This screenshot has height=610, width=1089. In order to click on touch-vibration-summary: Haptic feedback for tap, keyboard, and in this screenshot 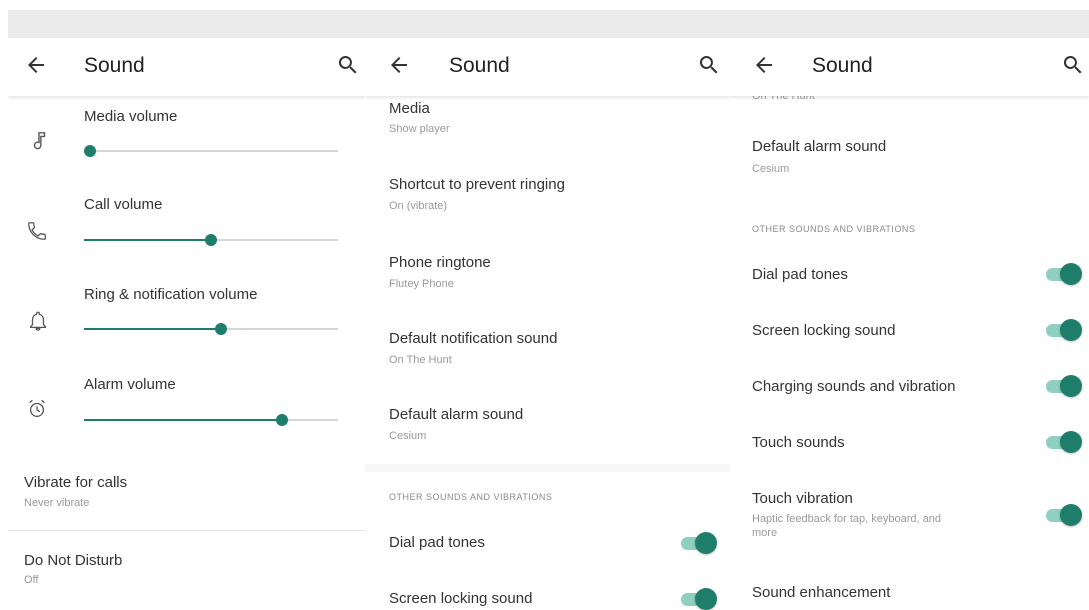, I will do `click(846, 519)`.